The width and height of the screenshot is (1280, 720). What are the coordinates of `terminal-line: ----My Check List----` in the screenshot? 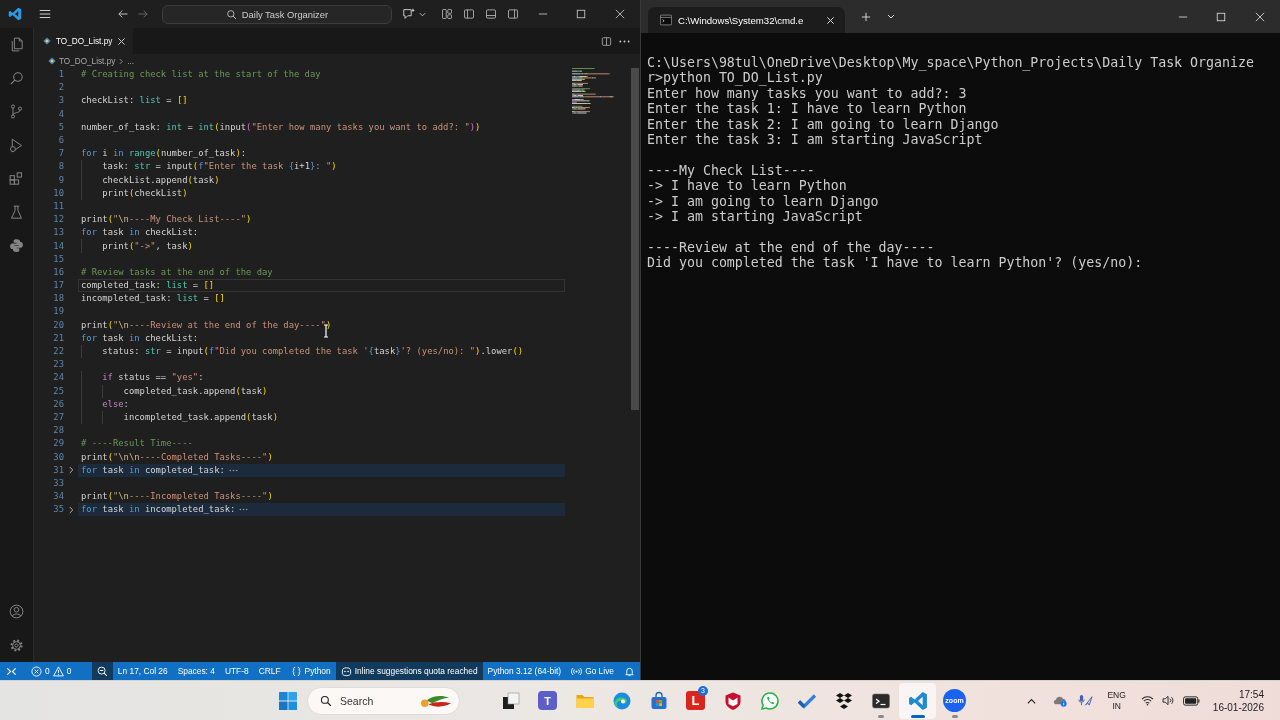 It's located at (731, 170).